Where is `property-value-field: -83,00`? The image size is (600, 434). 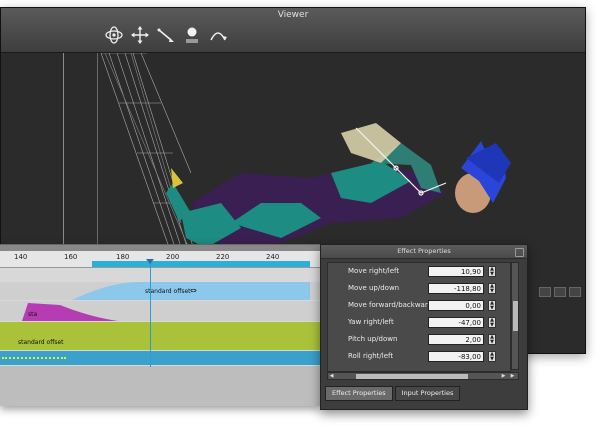 property-value-field: -83,00 is located at coordinates (456, 356).